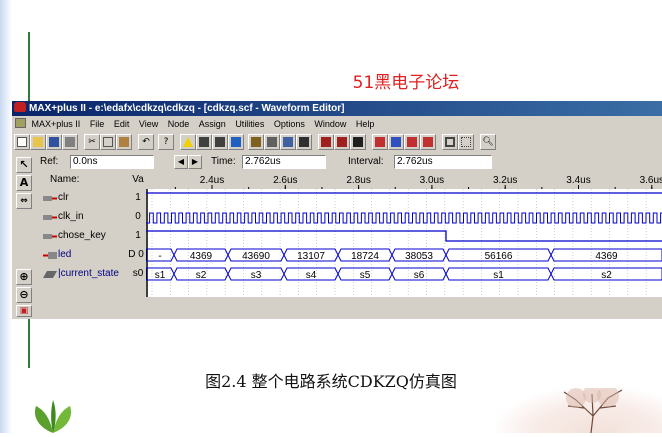 The image size is (662, 437). What do you see at coordinates (404, 181) in the screenshot?
I see `time-ruler: 2.4us 2.6us 2.8us 3.0us 3.2us 3.4us 3.6us` at bounding box center [404, 181].